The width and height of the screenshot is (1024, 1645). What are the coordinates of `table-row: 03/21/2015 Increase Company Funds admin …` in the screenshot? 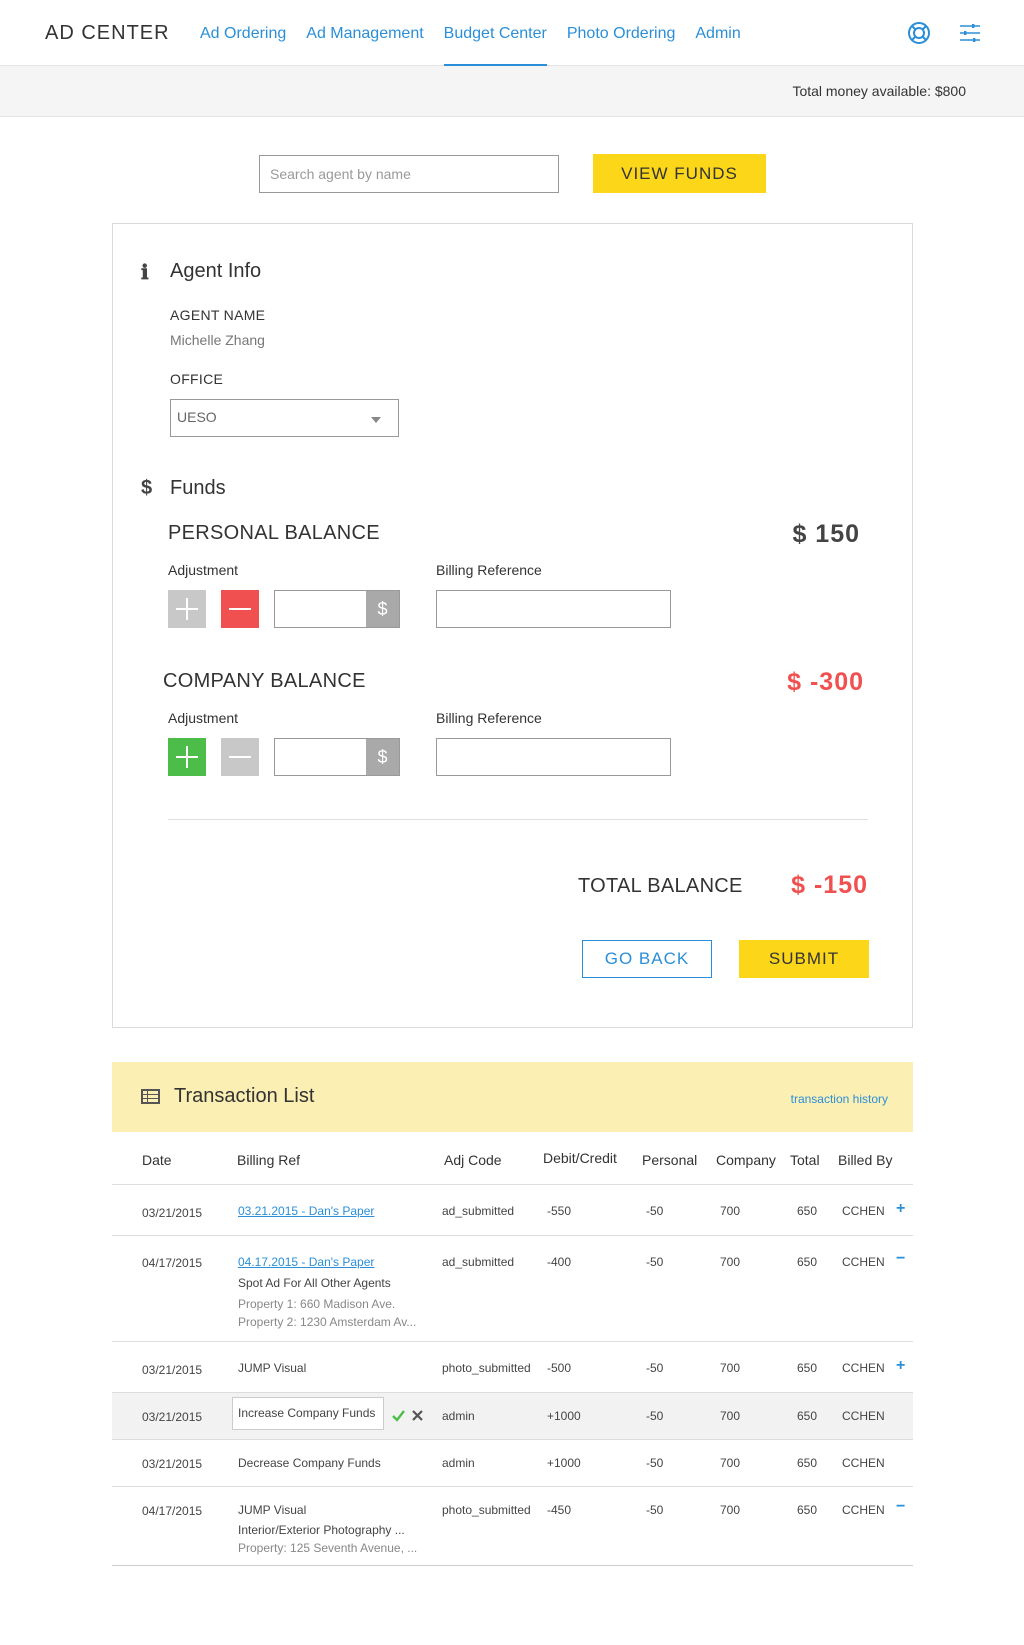 It's located at (512, 1415).